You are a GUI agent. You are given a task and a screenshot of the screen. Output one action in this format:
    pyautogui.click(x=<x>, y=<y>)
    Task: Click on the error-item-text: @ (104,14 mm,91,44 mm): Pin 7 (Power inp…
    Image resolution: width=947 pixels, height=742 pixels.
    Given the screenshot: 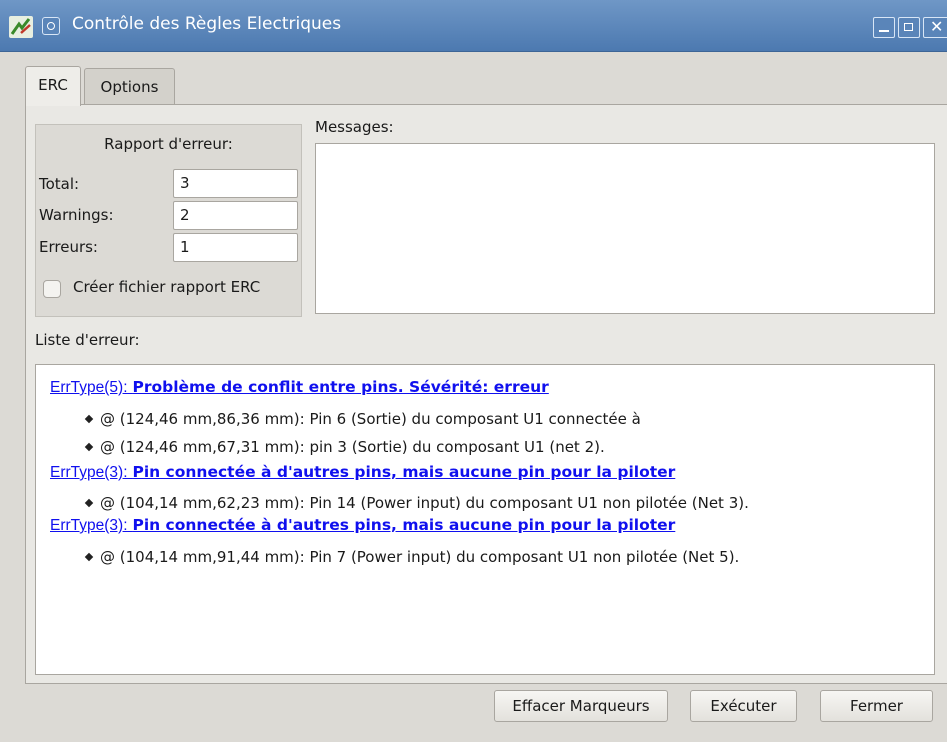 What is the action you would take?
    pyautogui.click(x=420, y=557)
    